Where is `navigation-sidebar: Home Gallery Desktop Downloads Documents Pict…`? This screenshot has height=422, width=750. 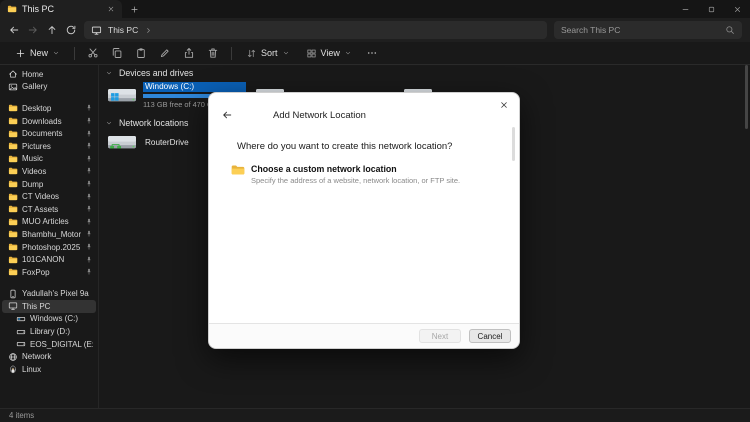 navigation-sidebar: Home Gallery Desktop Downloads Documents Pict… is located at coordinates (49, 236).